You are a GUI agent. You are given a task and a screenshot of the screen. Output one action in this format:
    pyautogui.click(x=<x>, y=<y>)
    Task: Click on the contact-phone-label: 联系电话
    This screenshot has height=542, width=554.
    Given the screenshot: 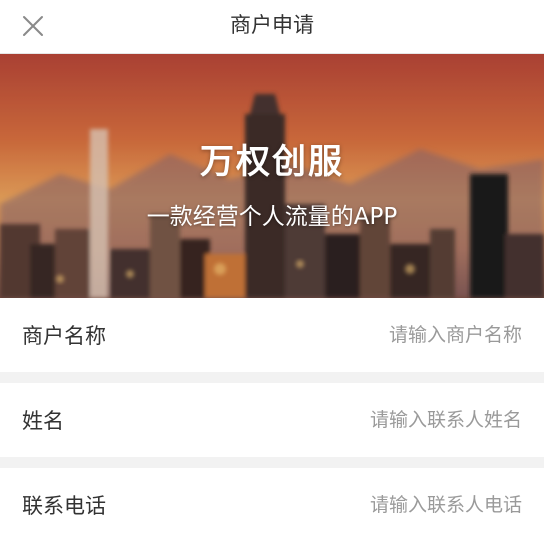 What is the action you would take?
    pyautogui.click(x=64, y=506)
    